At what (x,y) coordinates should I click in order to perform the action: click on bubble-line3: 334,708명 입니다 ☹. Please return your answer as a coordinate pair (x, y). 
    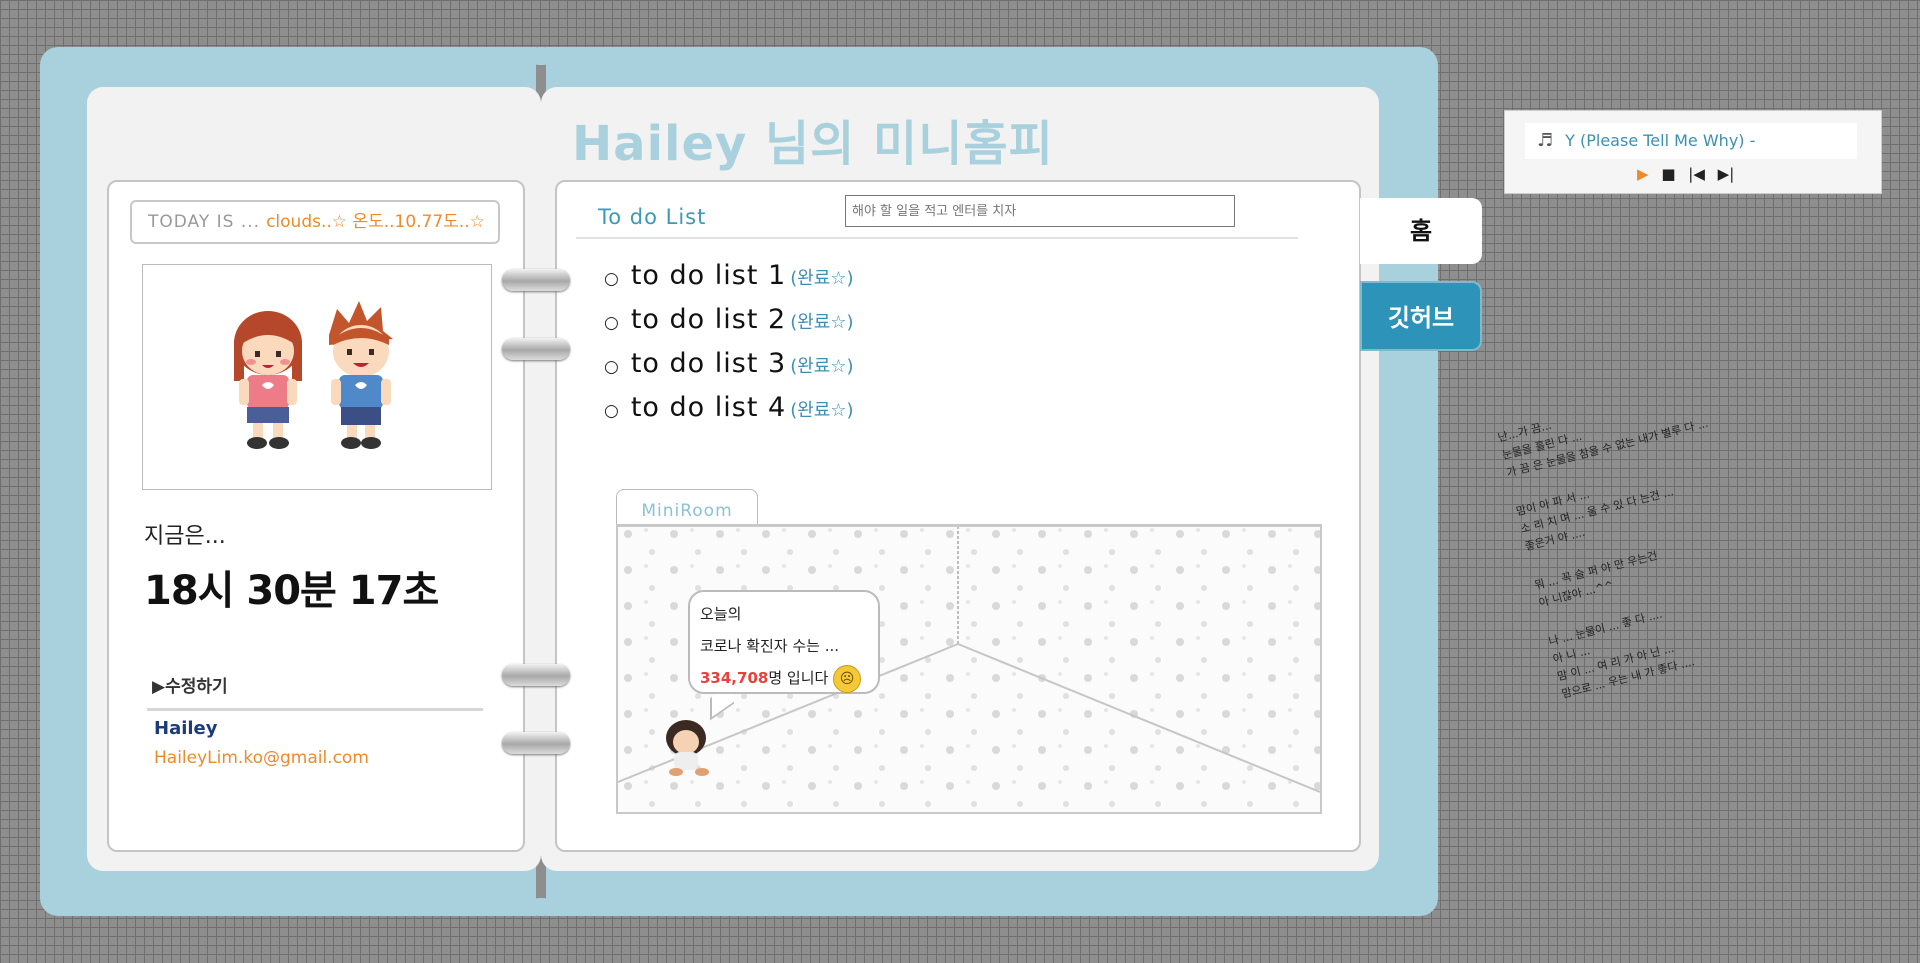
    Looking at the image, I should click on (784, 678).